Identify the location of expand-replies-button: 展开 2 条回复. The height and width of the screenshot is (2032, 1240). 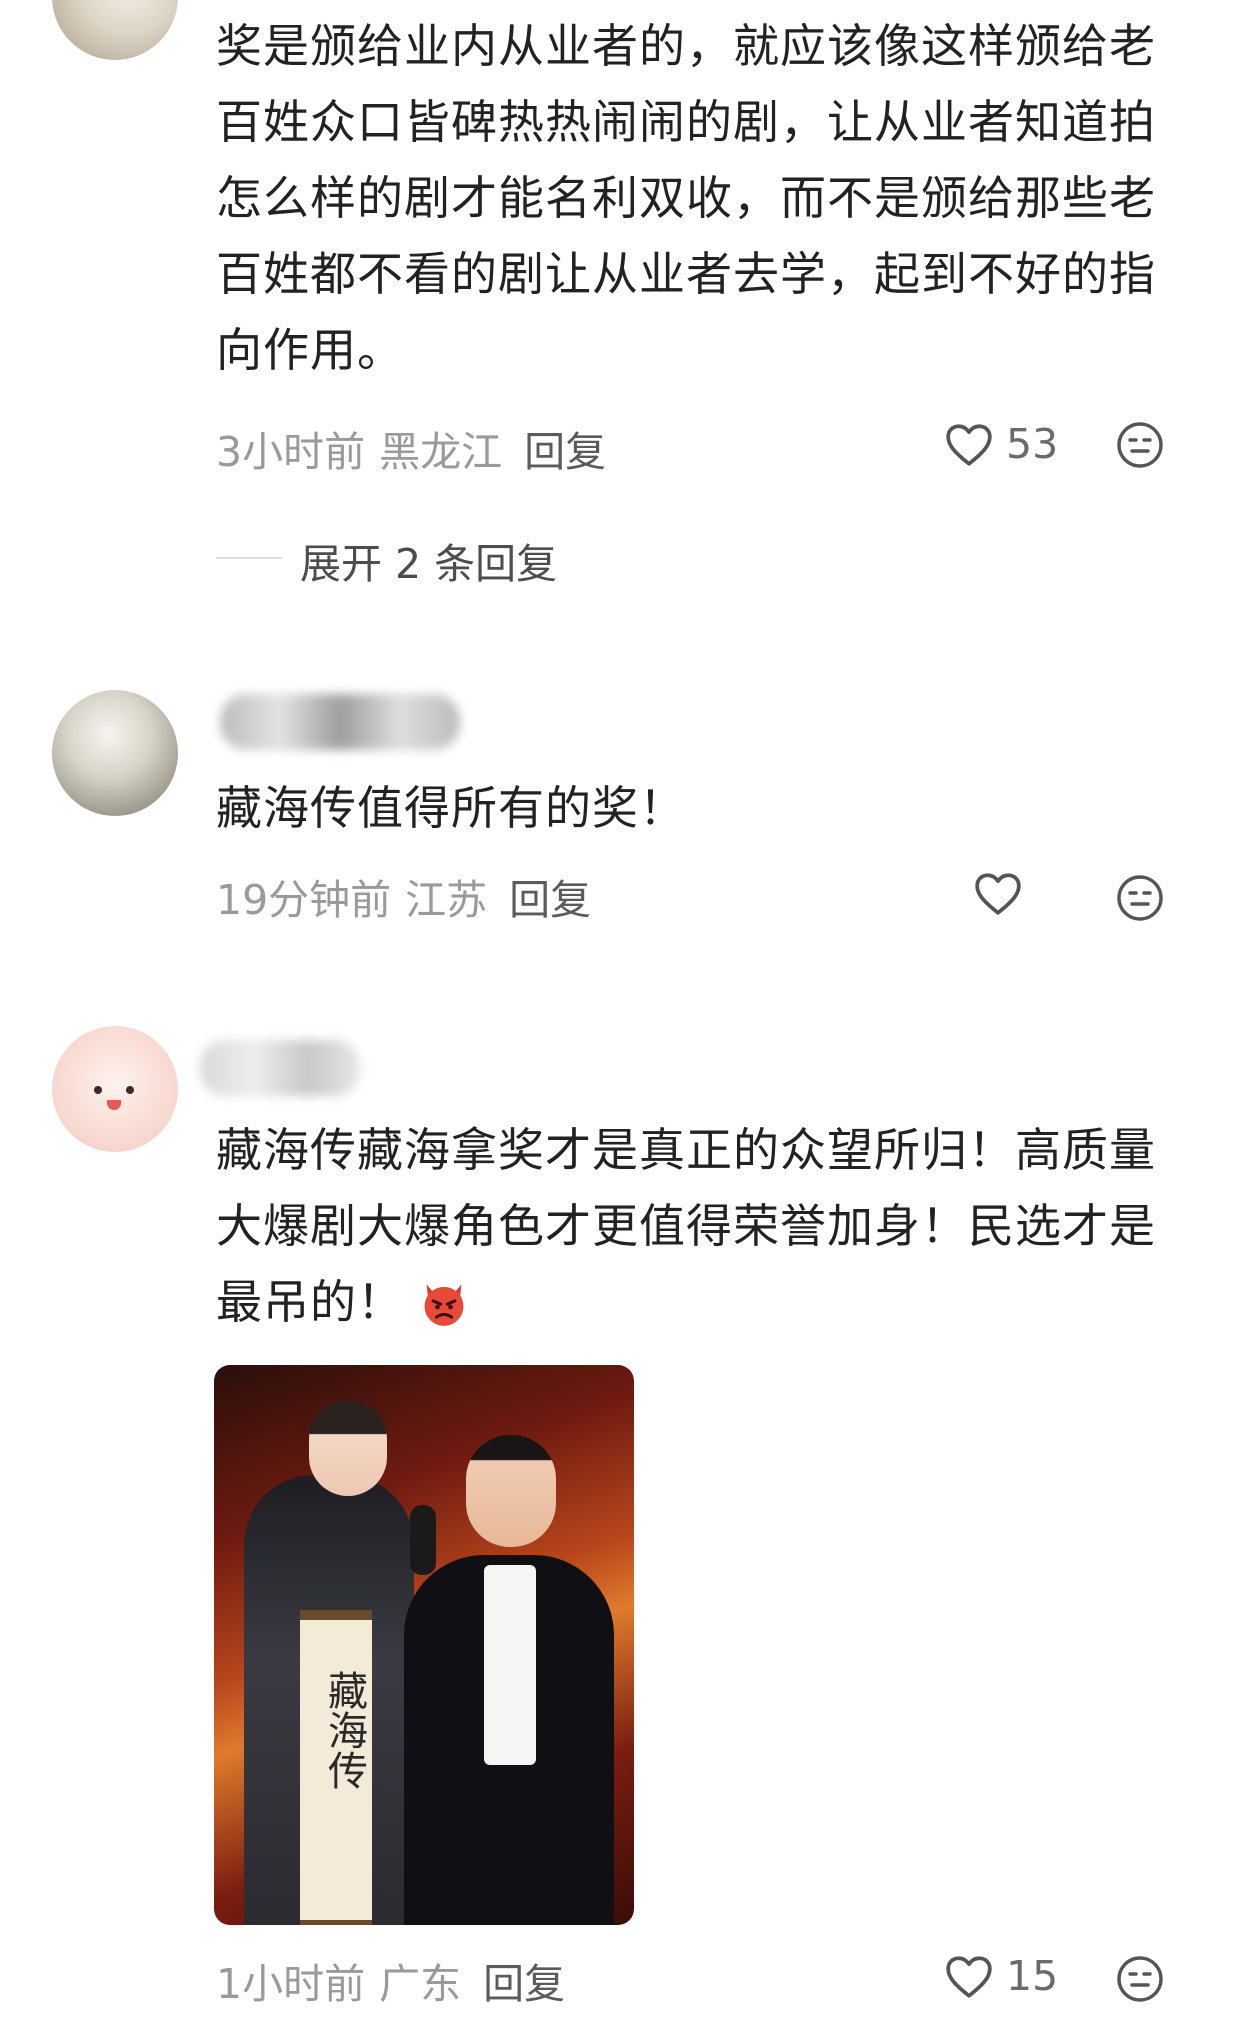
(428, 560).